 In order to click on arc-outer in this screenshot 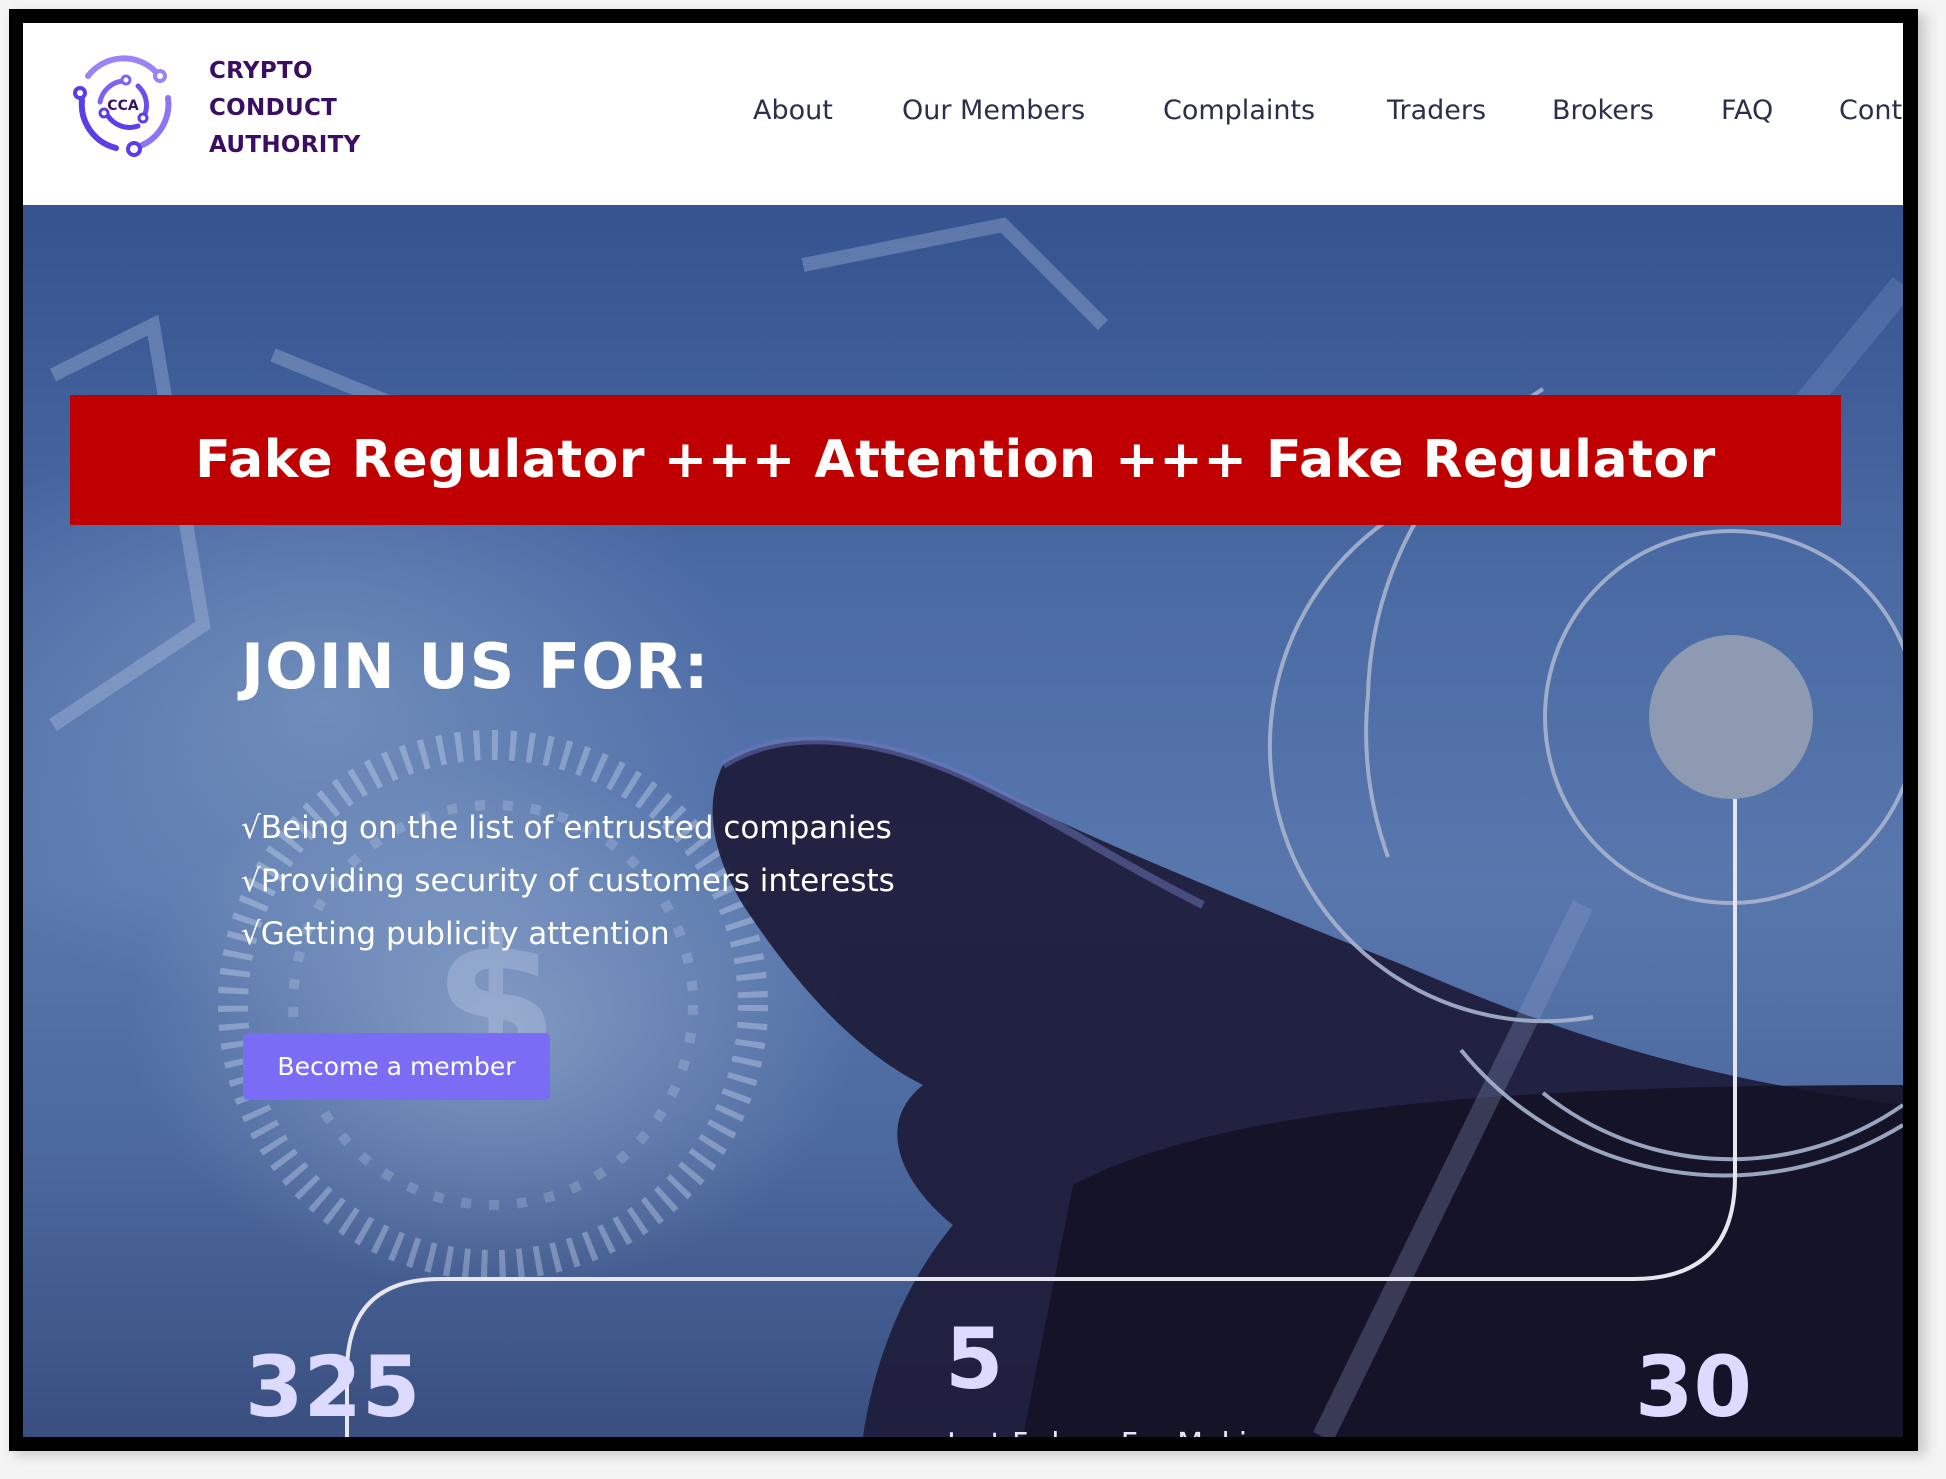, I will do `click(1377, 776)`.